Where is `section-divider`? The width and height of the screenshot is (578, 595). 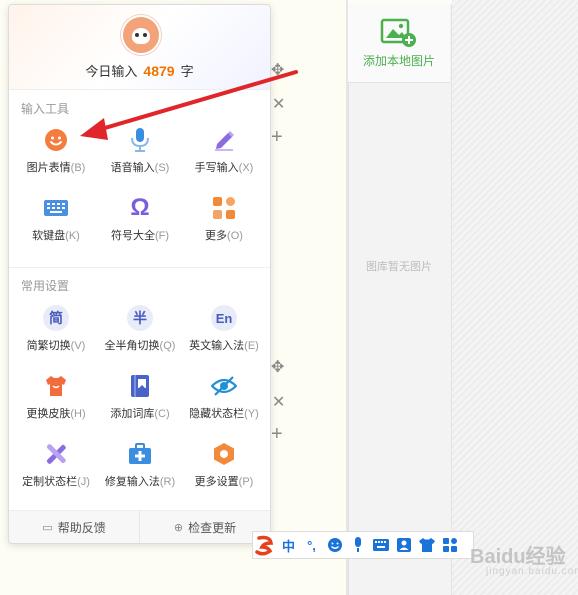 section-divider is located at coordinates (139, 267).